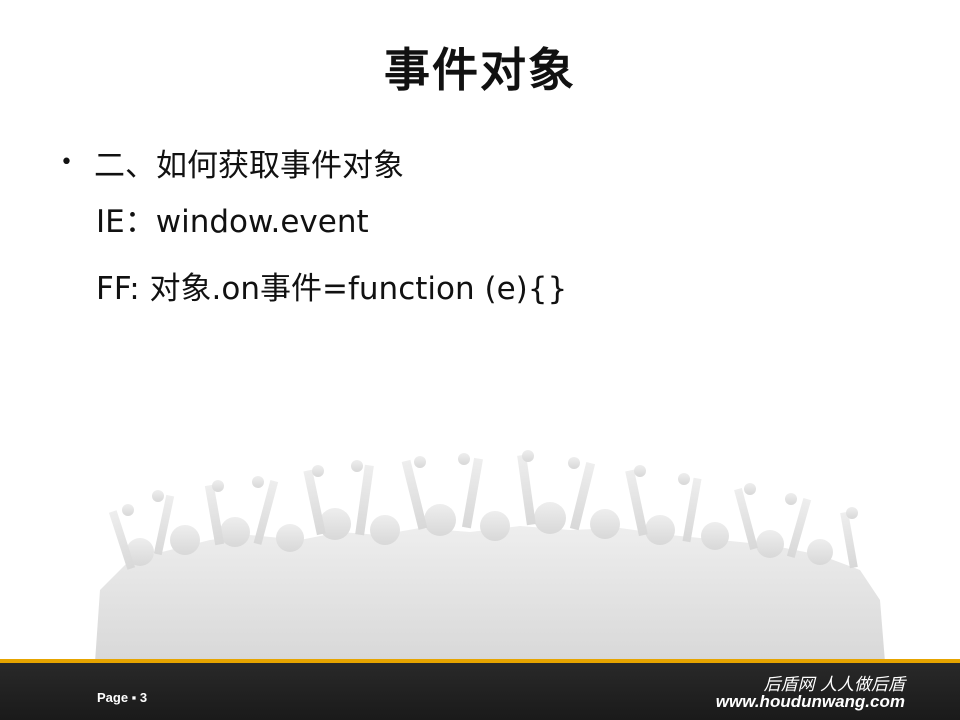 The height and width of the screenshot is (720, 960). What do you see at coordinates (332, 288) in the screenshot?
I see `ff-line: FF: 对象.on事件=function (e){}` at bounding box center [332, 288].